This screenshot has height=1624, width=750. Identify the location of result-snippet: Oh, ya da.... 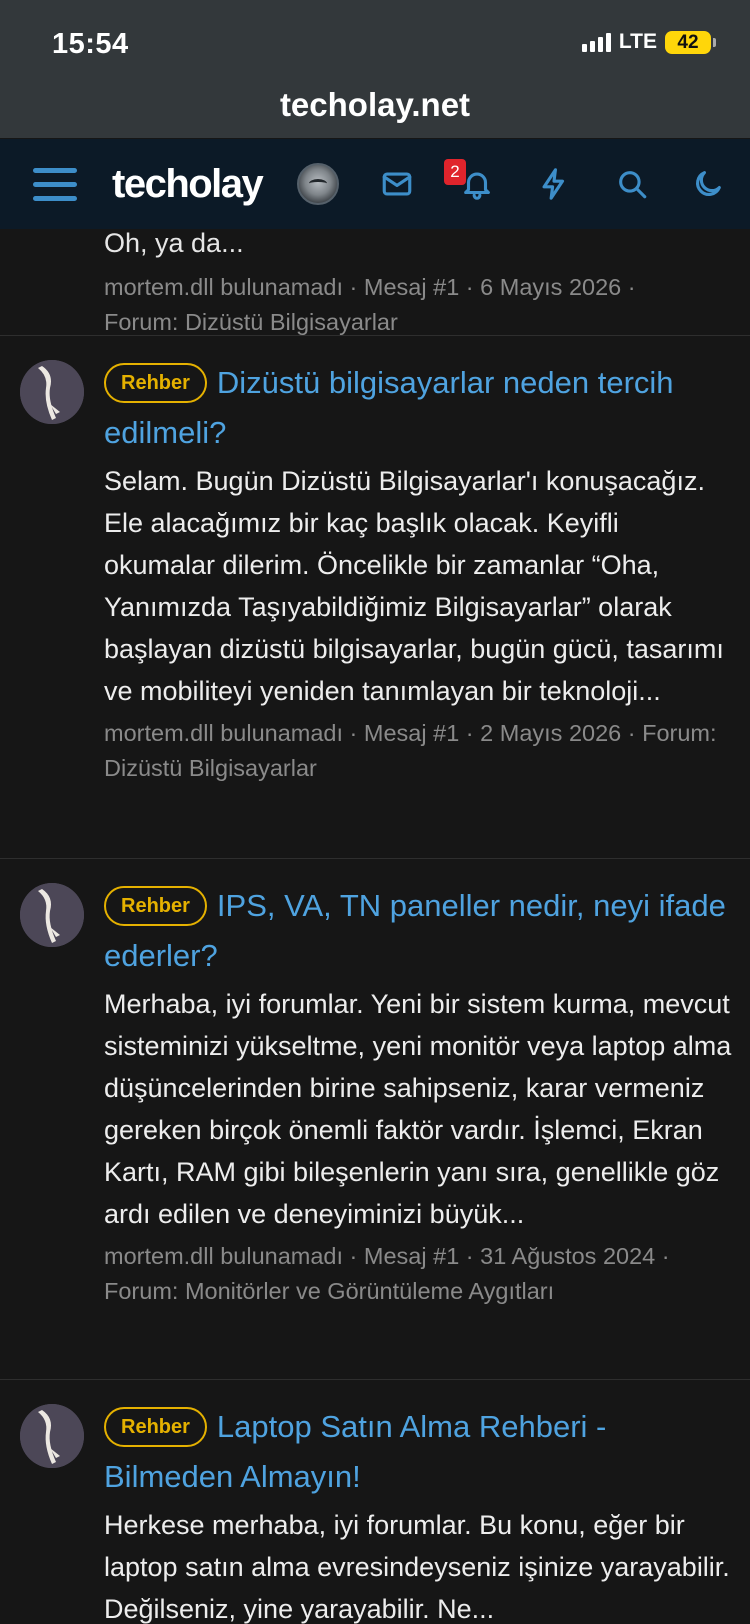
(174, 243).